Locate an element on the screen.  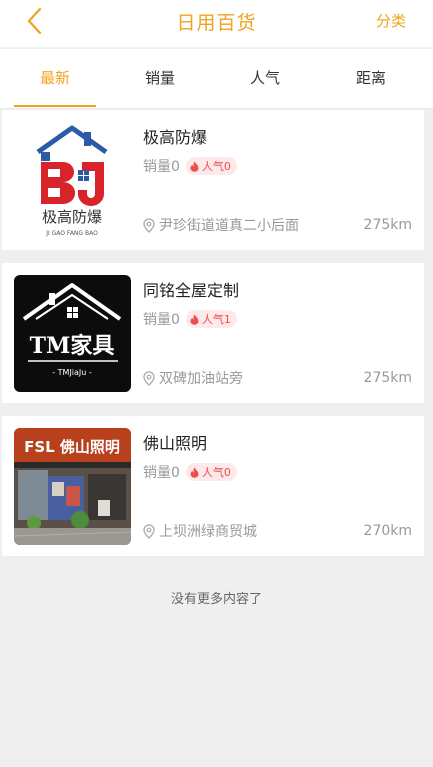
page-title: 日用百货 is located at coordinates (216, 23).